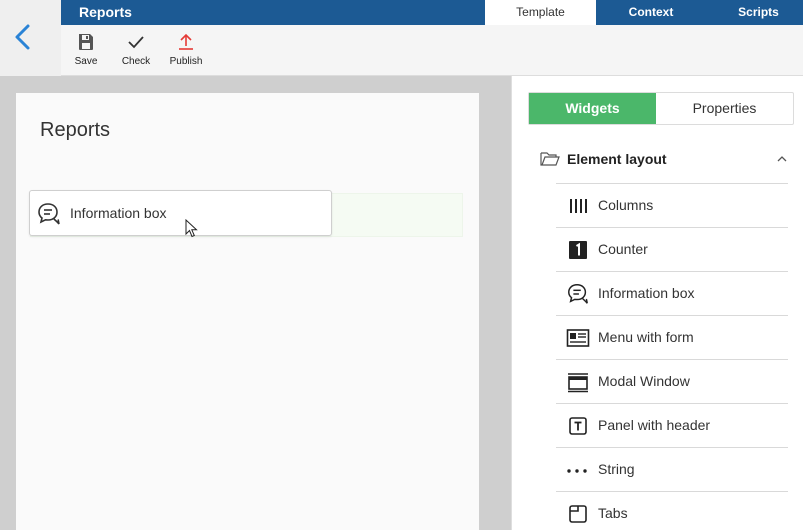 The height and width of the screenshot is (530, 803). I want to click on panel-header-icon, so click(578, 426).